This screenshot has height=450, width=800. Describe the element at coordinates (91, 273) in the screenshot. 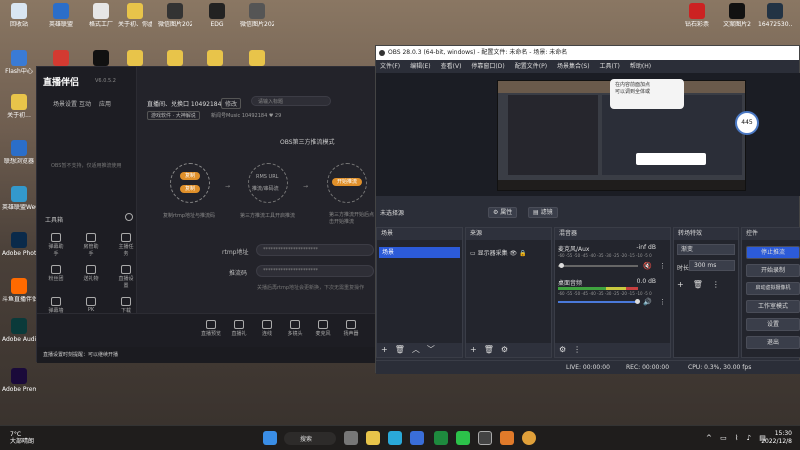

I see `tool-gift: 送礼物` at that location.